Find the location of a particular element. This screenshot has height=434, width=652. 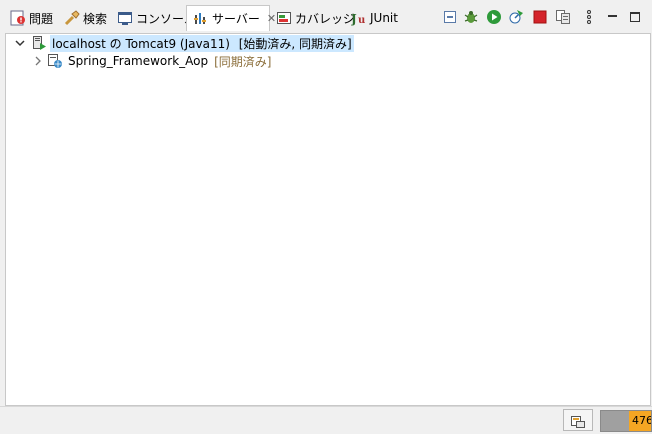

tab-servers: サーバー ✕ is located at coordinates (231, 18).